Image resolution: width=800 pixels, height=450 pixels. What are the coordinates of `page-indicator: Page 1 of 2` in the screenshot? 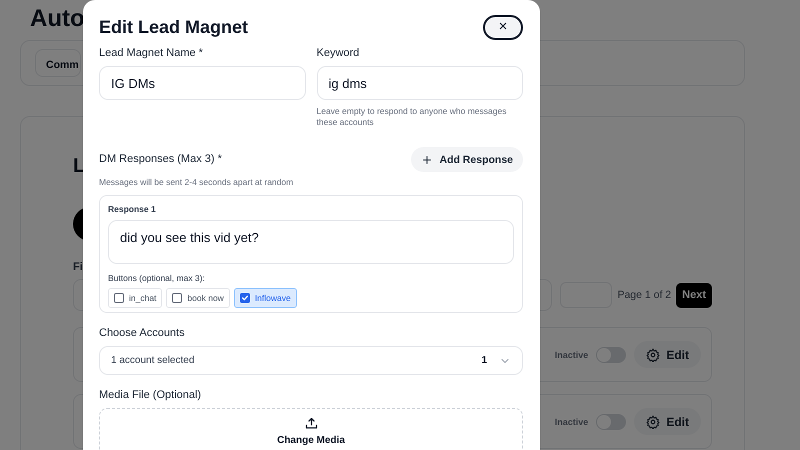 It's located at (644, 295).